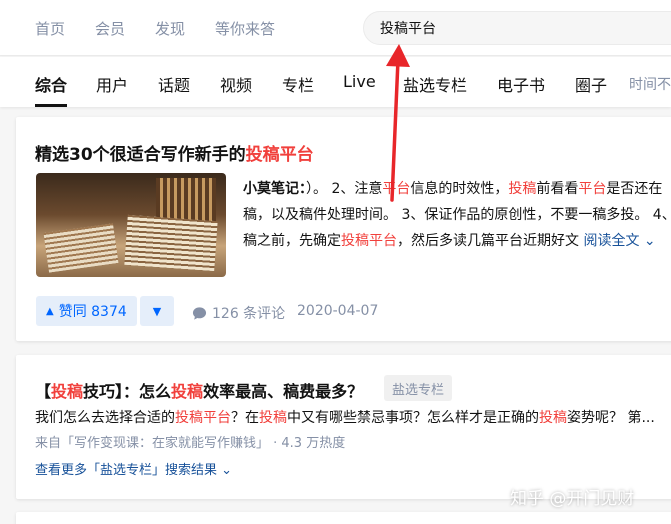 This screenshot has width=671, height=524. What do you see at coordinates (335, 82) in the screenshot?
I see `result-type-tabs: 综合 用户 话题 视频 专栏 Live 盐选专栏 电子书 圈子 时间不限` at bounding box center [335, 82].